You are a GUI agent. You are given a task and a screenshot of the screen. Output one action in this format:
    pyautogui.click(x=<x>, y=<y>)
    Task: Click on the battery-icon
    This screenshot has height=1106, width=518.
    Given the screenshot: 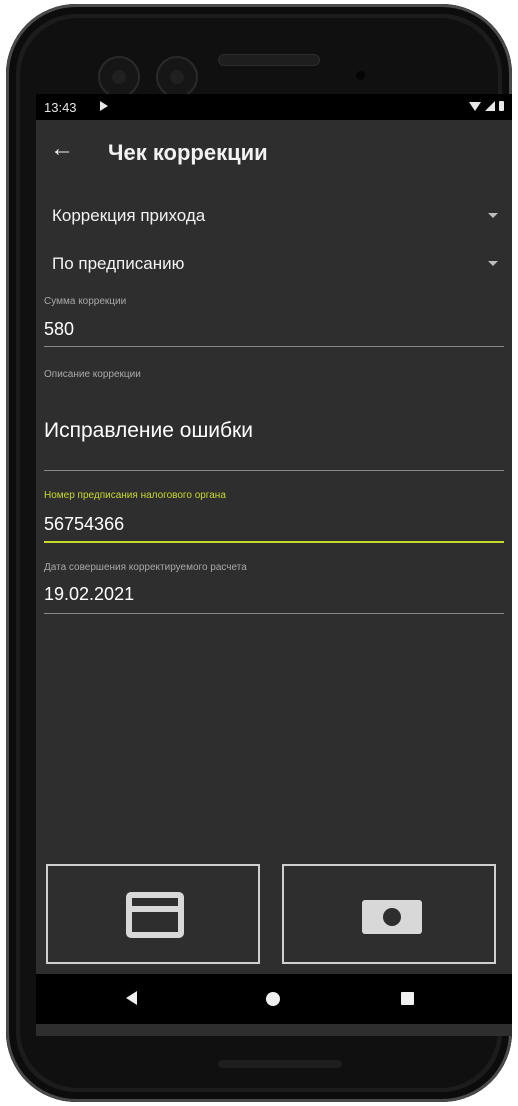 What is the action you would take?
    pyautogui.click(x=501, y=106)
    